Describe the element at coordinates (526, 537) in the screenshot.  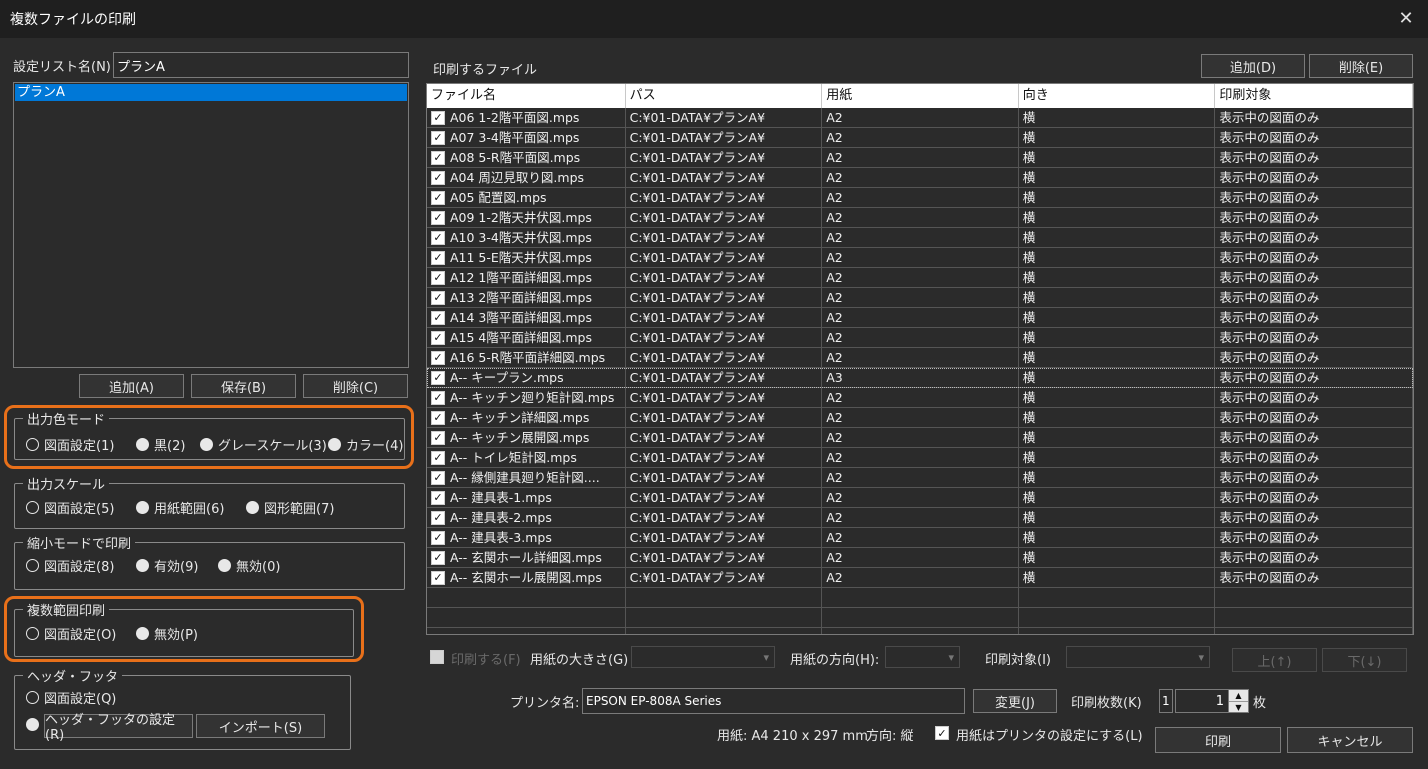
I see `table-cell-name: ✓ A-- 建具表-3.mps` at that location.